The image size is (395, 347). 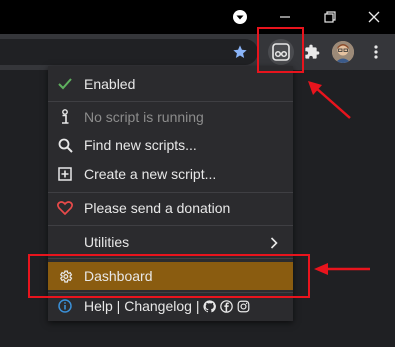 I want to click on annotation-arrow-extension, so click(x=329, y=100).